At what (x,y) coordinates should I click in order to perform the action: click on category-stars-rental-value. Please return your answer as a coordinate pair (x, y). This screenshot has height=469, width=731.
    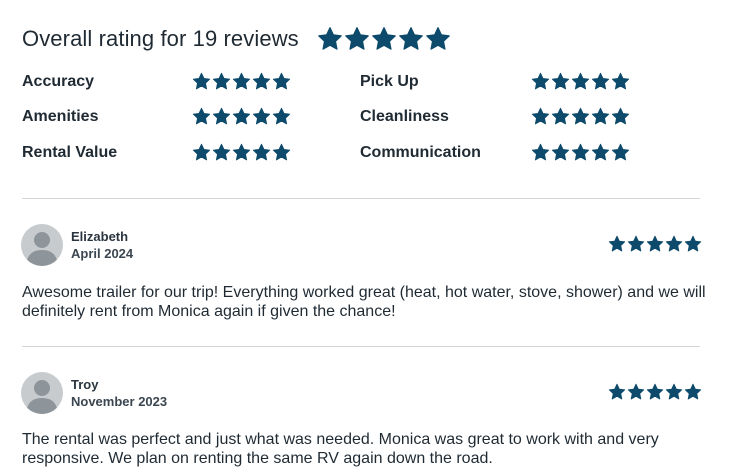
    Looking at the image, I should click on (241, 152).